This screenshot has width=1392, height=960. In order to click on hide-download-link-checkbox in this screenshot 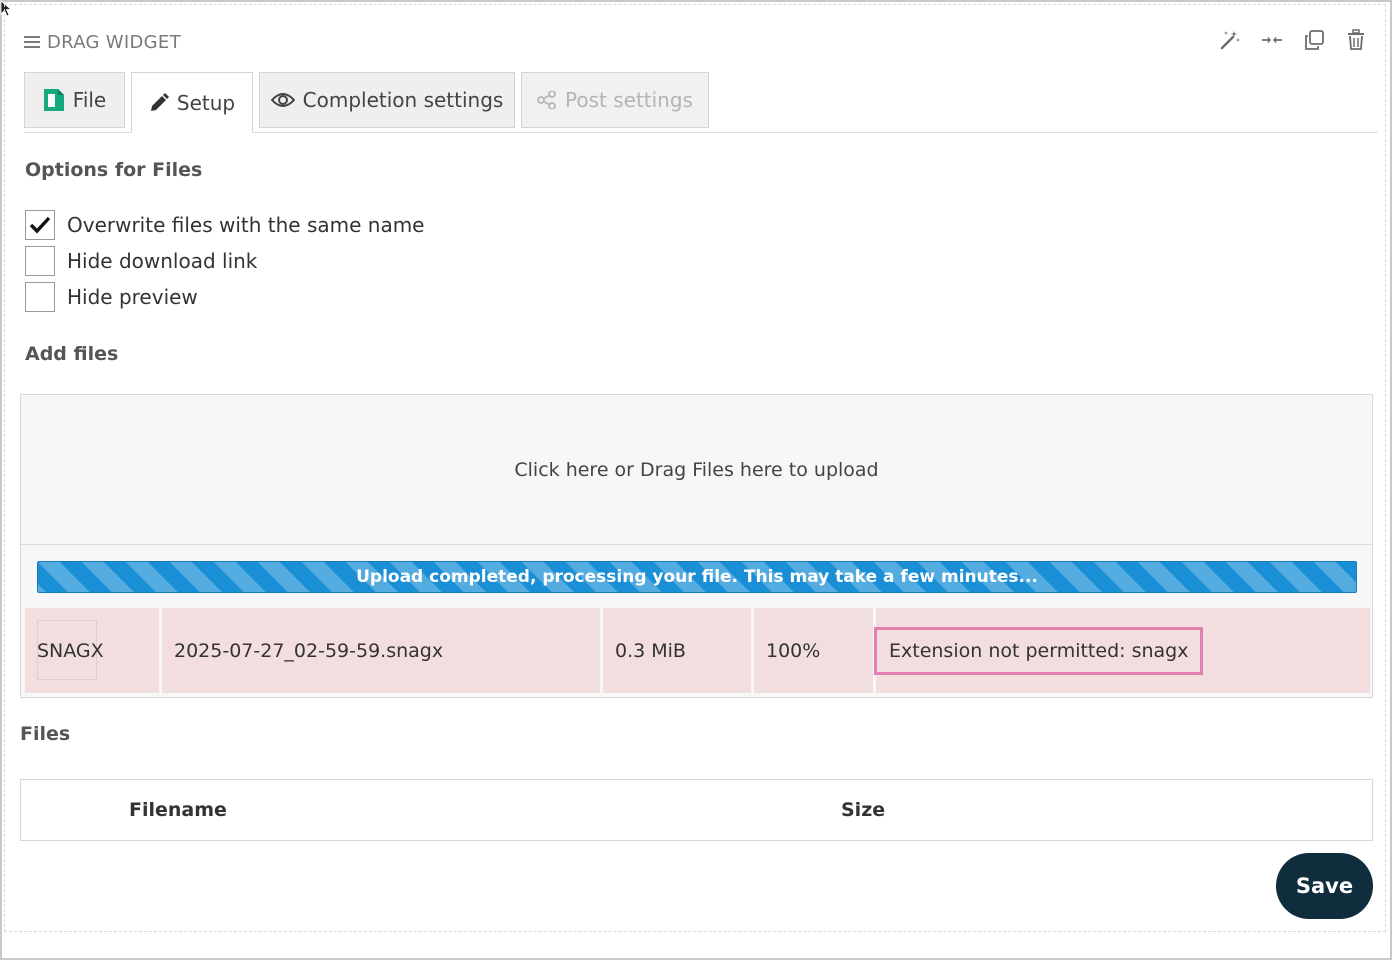, I will do `click(40, 261)`.